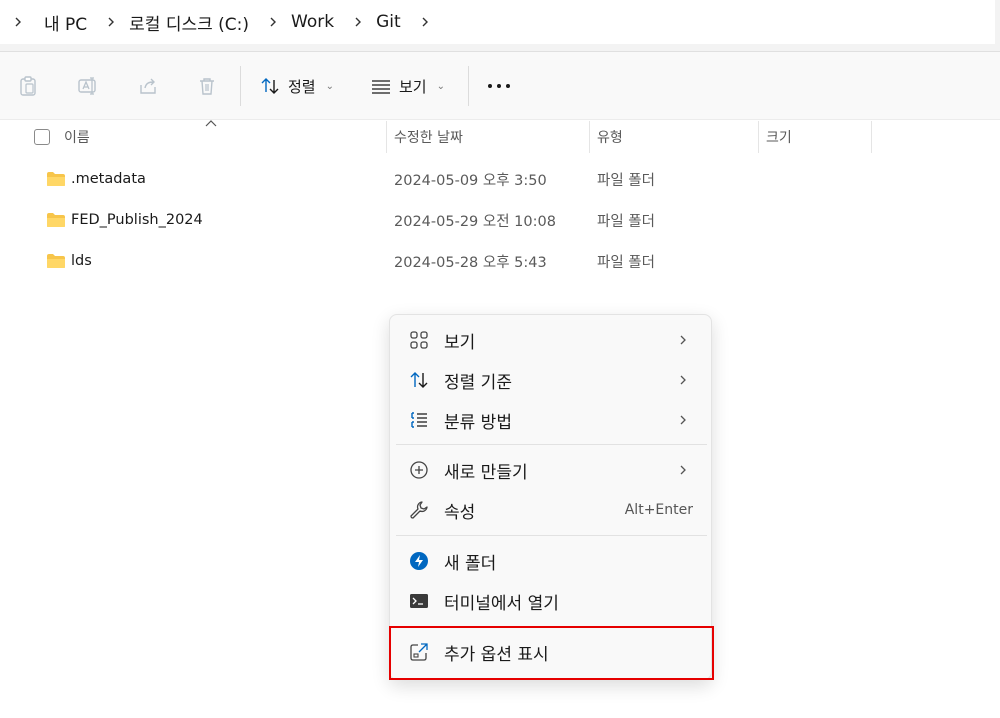  I want to click on menu-item-label: 정렬 기준, so click(478, 382).